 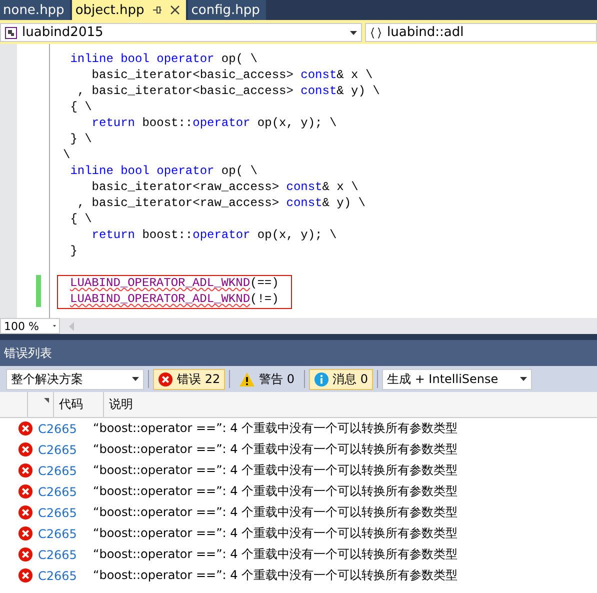 What do you see at coordinates (227, 10) in the screenshot?
I see `file-tab: config.hpp` at bounding box center [227, 10].